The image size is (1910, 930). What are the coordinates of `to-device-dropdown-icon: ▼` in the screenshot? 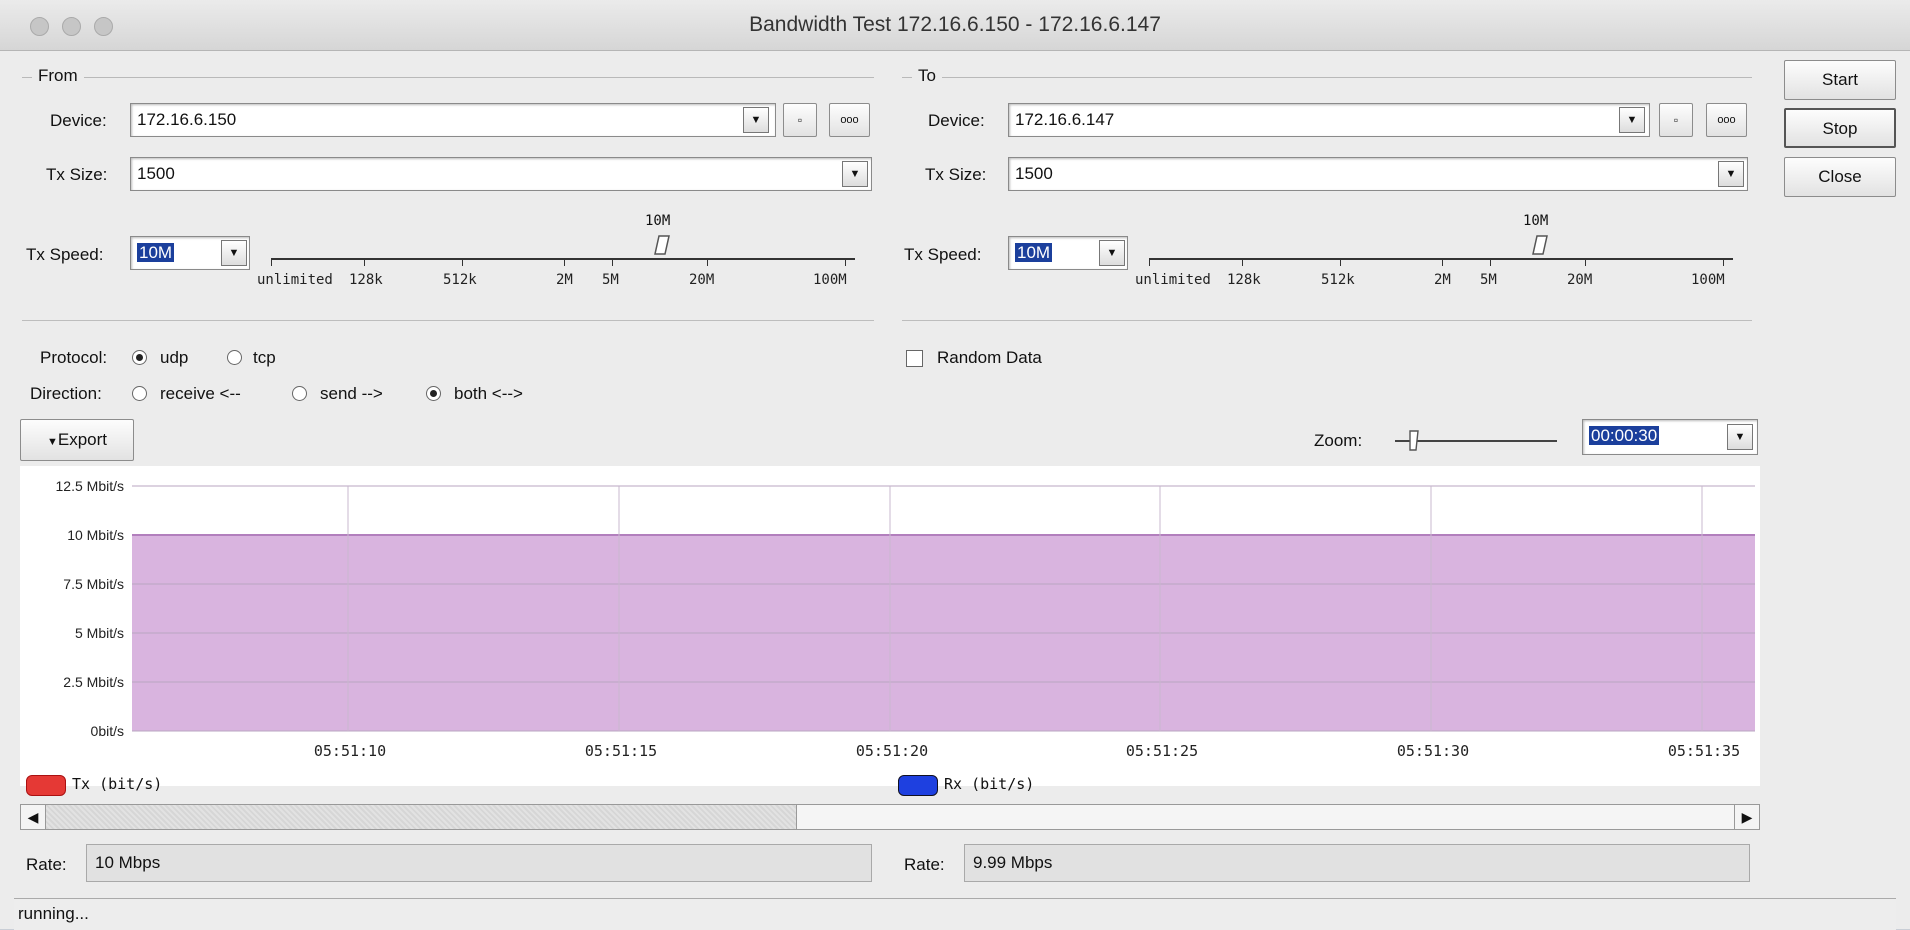 It's located at (1632, 120).